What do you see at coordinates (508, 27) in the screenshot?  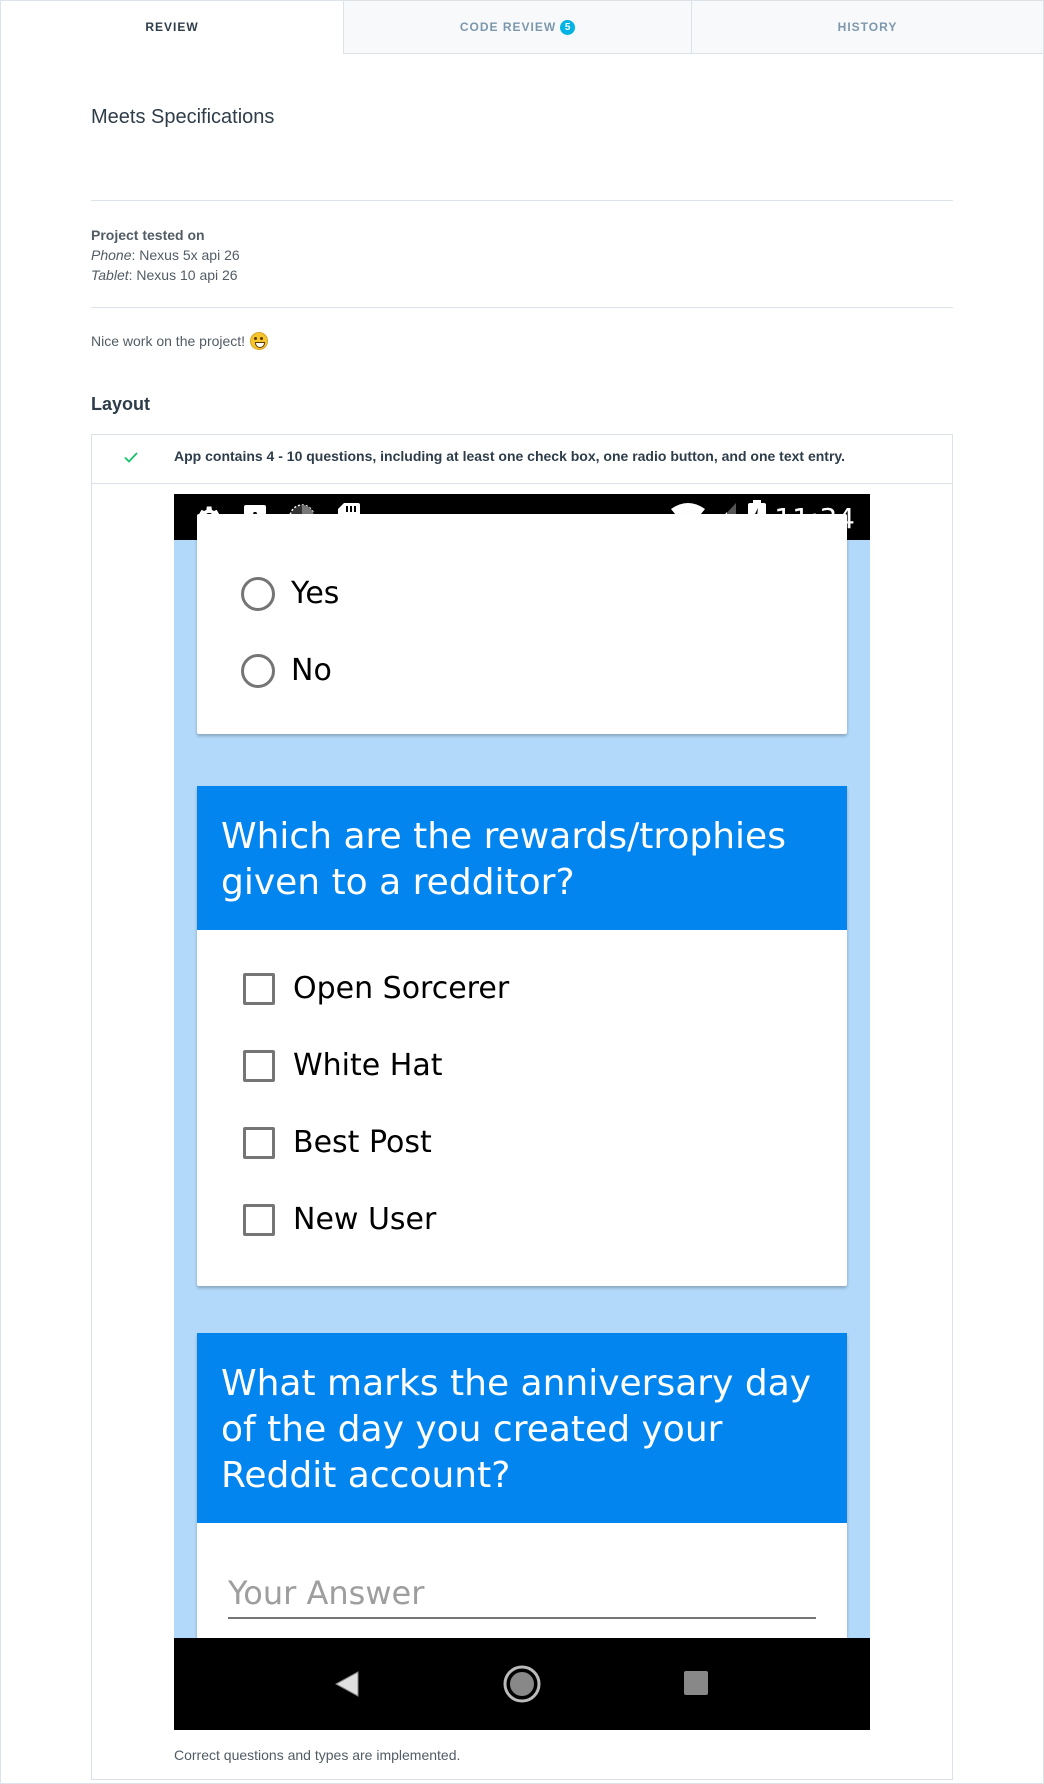 I see `tab-code-review-label: CODE REVIEW` at bounding box center [508, 27].